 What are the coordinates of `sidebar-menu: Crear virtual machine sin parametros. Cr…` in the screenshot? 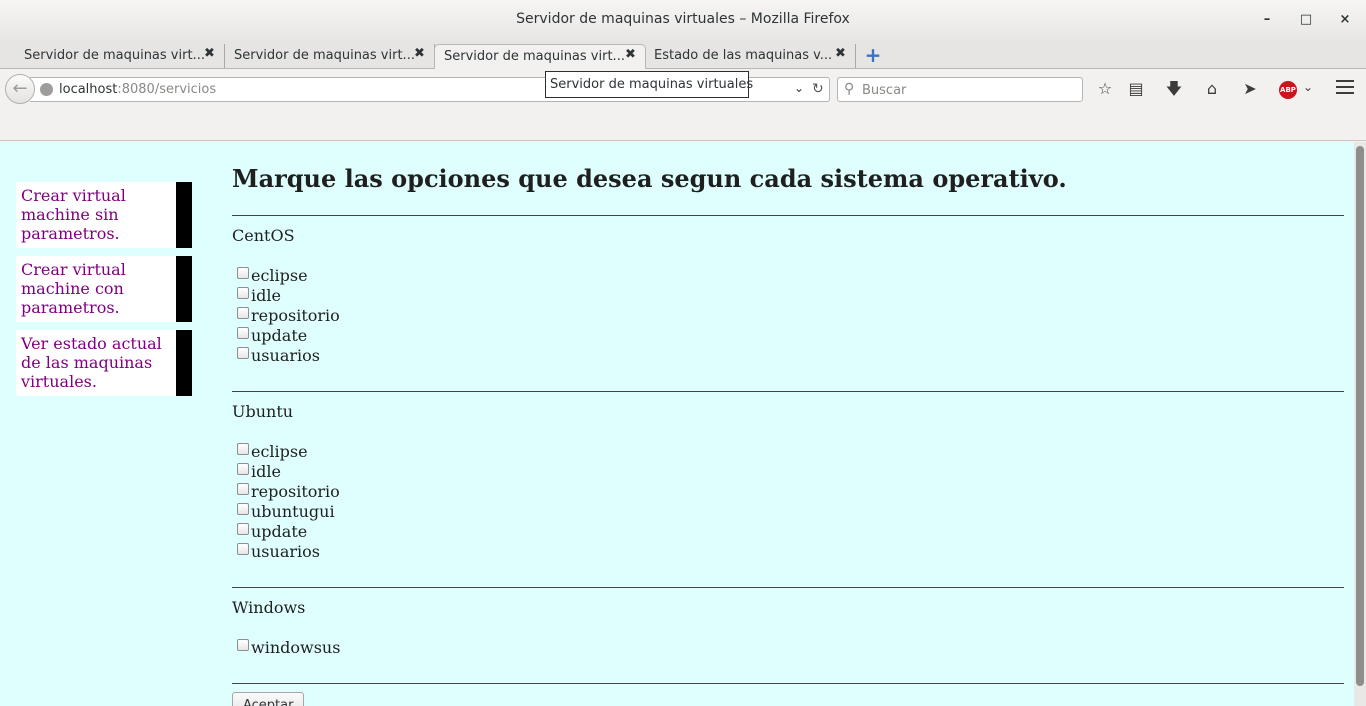 It's located at (104, 293).